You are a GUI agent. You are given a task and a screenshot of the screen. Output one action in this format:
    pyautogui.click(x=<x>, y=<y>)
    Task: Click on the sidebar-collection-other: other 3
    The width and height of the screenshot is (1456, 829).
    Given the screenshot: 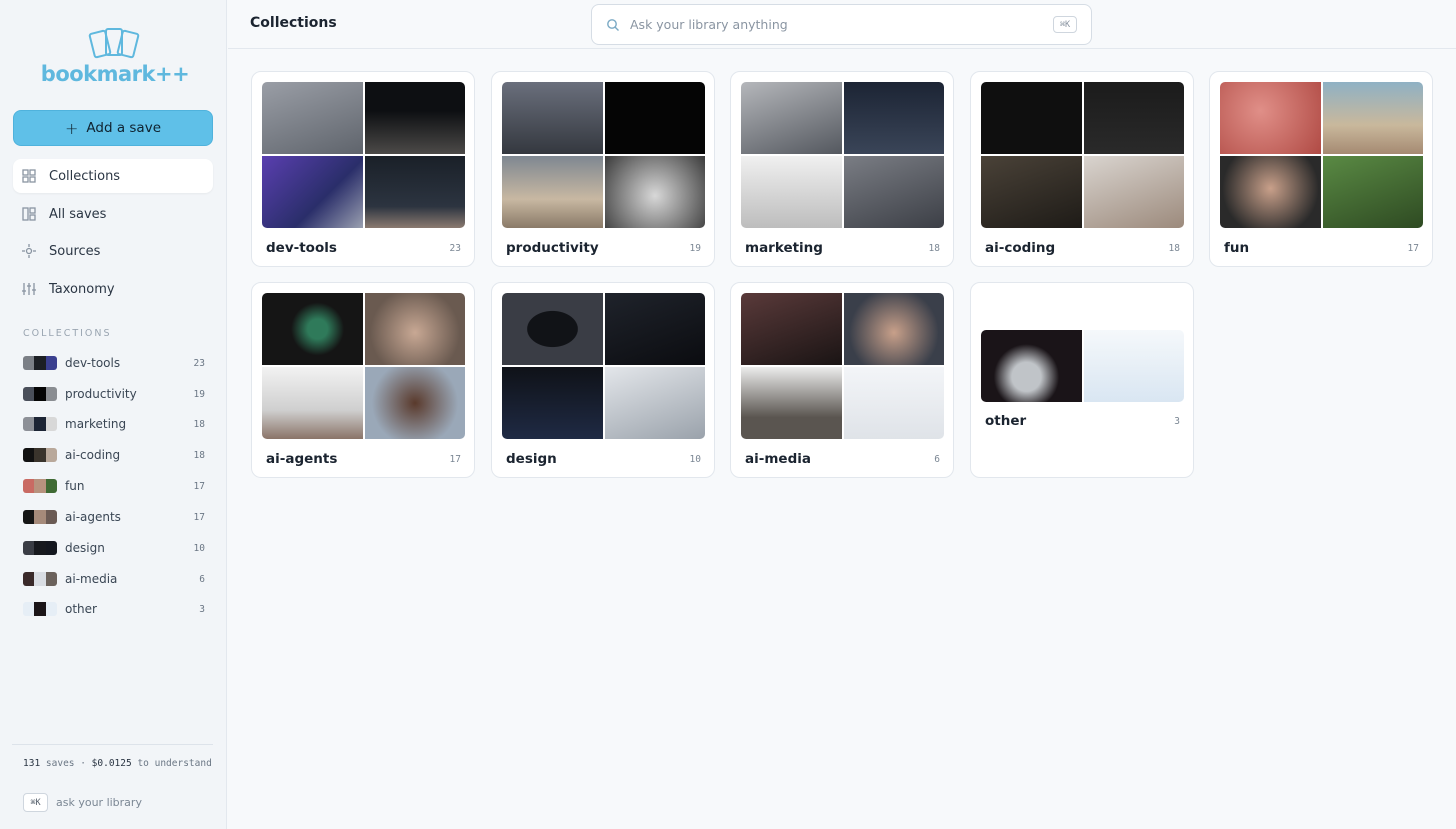 What is the action you would take?
    pyautogui.click(x=114, y=609)
    